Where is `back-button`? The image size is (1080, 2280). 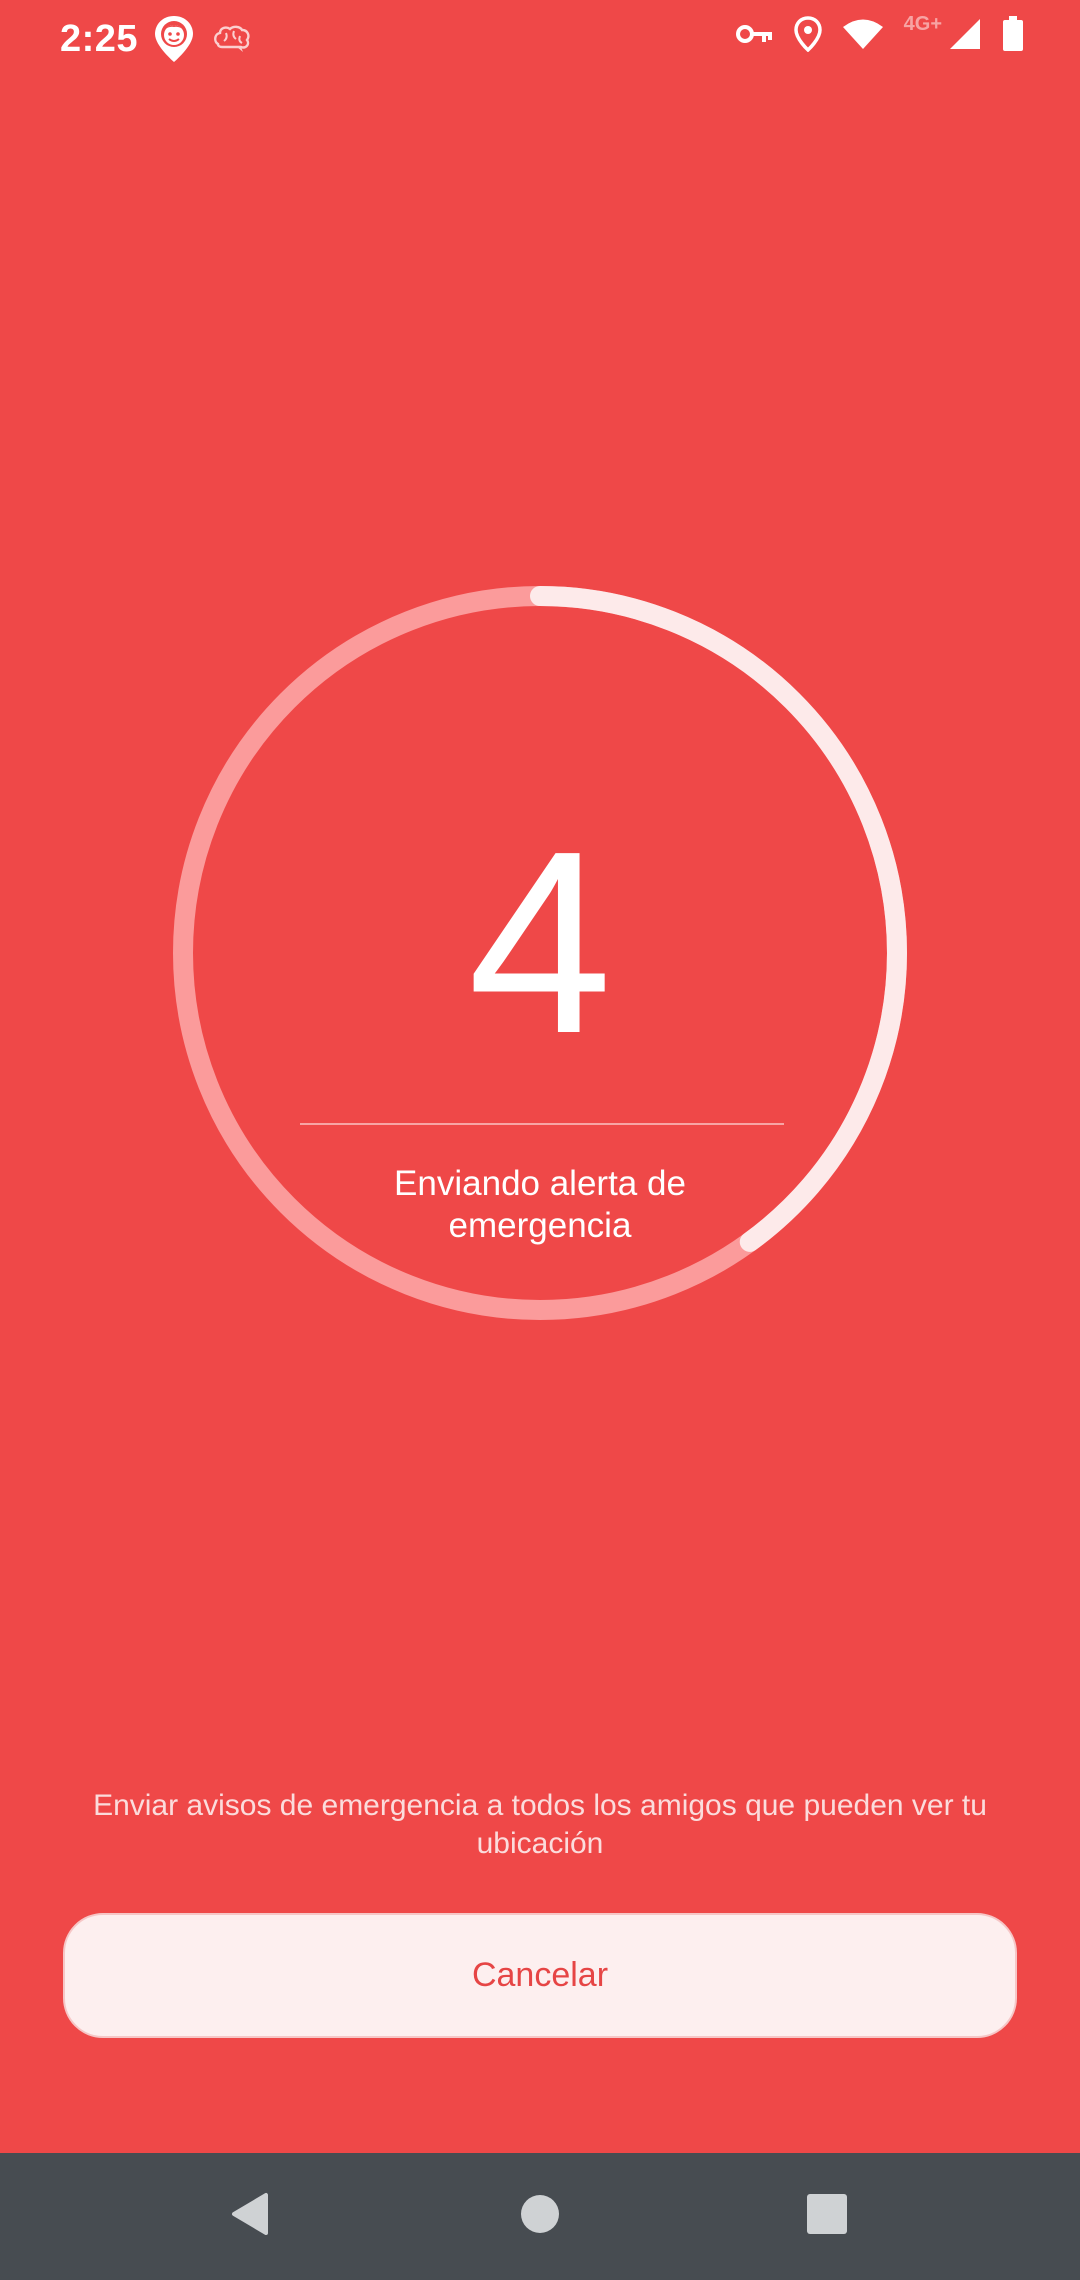 back-button is located at coordinates (250, 2216).